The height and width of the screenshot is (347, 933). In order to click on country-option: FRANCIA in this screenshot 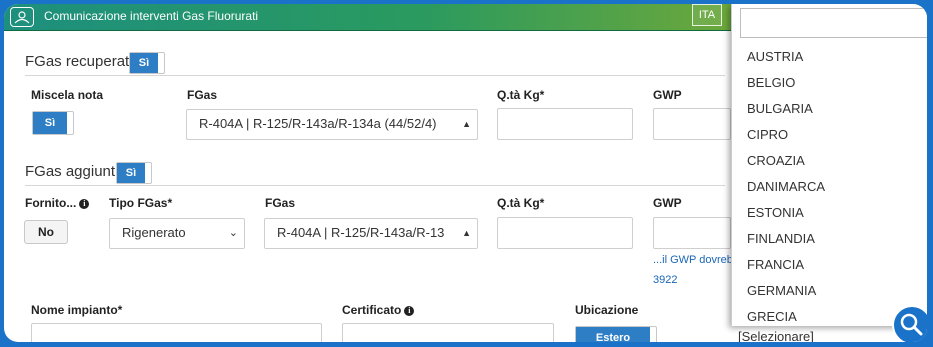, I will do `click(775, 264)`.